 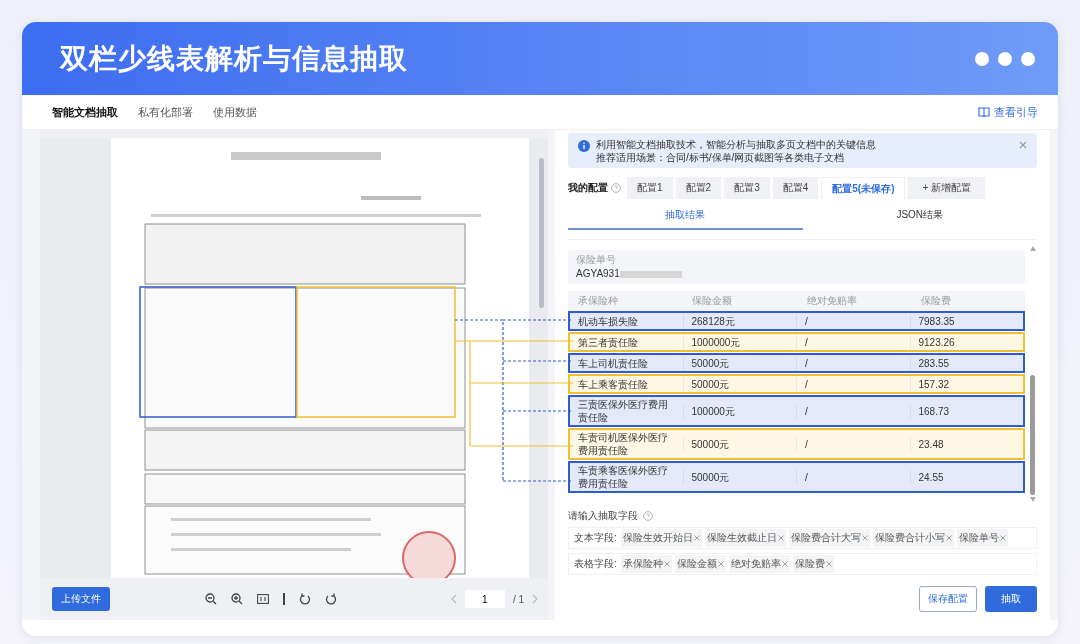 What do you see at coordinates (1005, 58) in the screenshot?
I see `more-icon` at bounding box center [1005, 58].